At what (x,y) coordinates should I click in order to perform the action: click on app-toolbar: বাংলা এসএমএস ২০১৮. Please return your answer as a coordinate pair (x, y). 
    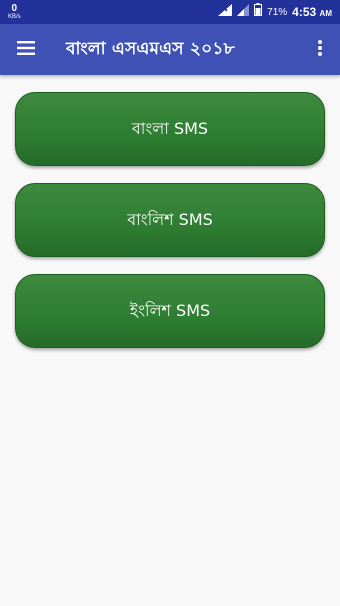
    Looking at the image, I should click on (170, 49).